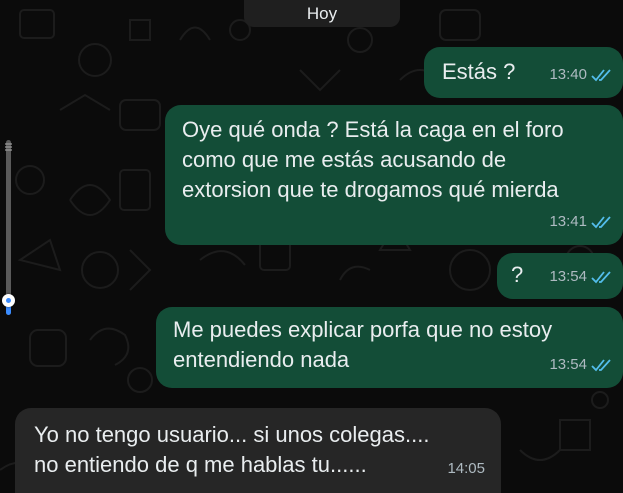 This screenshot has height=493, width=623. I want to click on scroll-grip-icon, so click(8, 147).